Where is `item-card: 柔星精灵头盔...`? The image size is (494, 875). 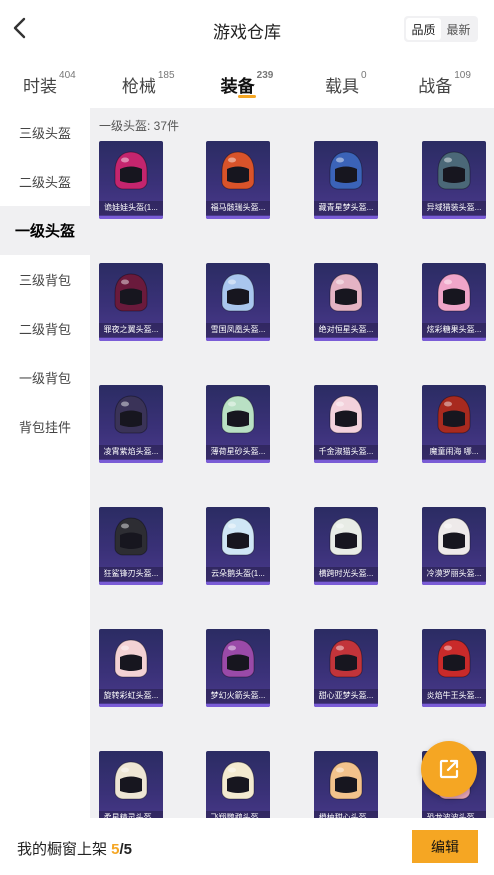 item-card: 柔星精灵头盔... is located at coordinates (131, 784).